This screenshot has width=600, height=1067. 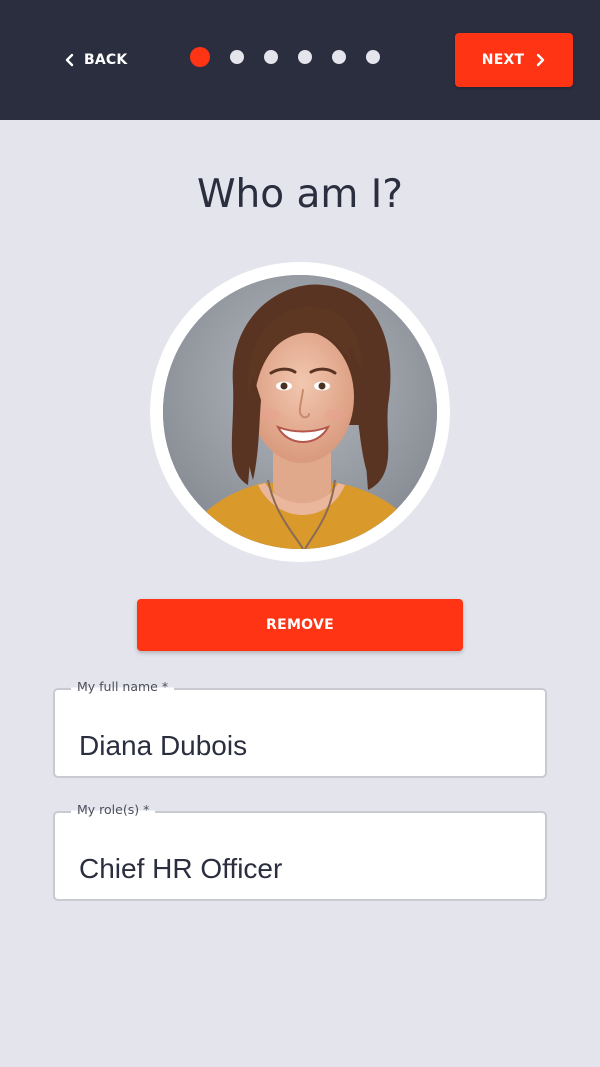 I want to click on roles-field: My role(s) * Chief HR Officer, so click(x=300, y=851).